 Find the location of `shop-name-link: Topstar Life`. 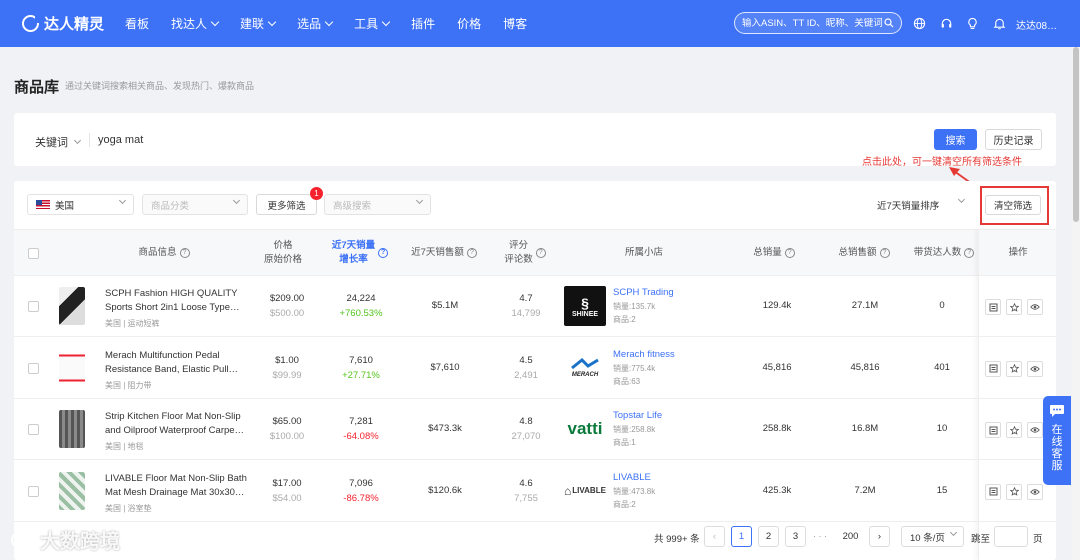

shop-name-link: Topstar Life is located at coordinates (637, 415).